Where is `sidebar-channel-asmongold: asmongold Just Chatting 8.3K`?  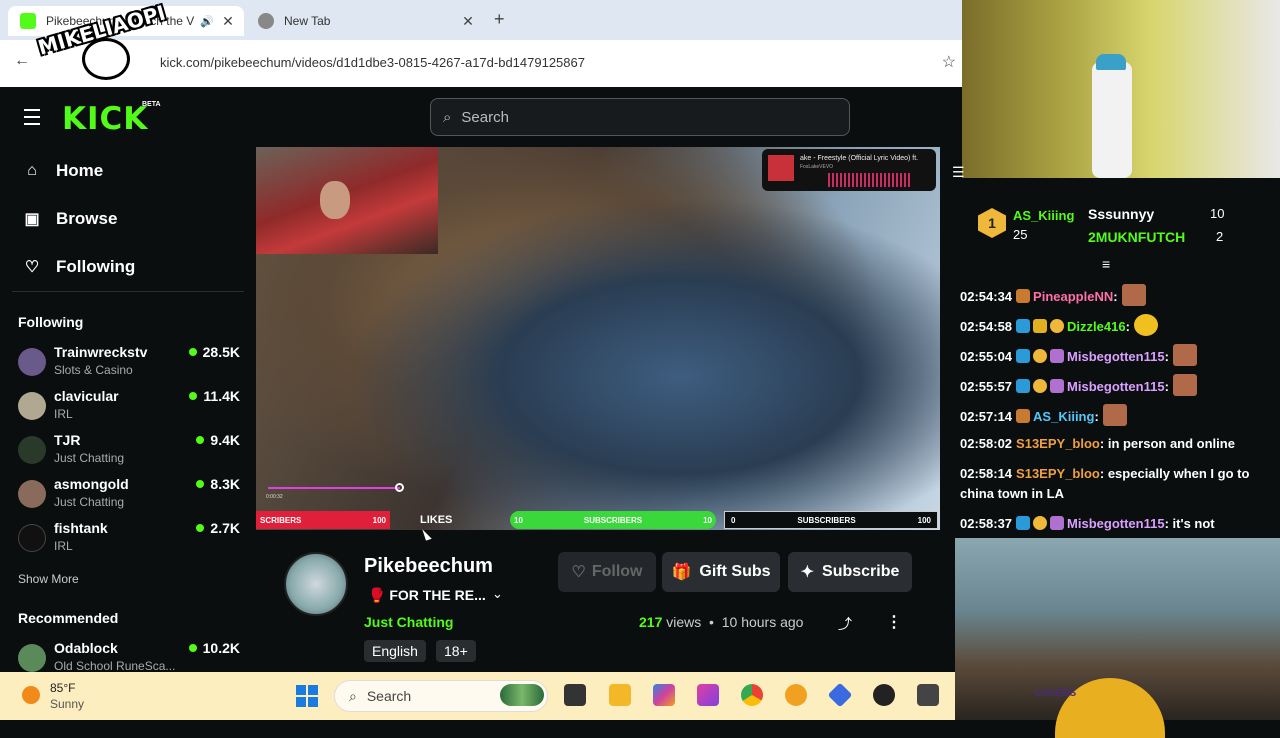
sidebar-channel-asmongold: asmongold Just Chatting 8.3K is located at coordinates (129, 496).